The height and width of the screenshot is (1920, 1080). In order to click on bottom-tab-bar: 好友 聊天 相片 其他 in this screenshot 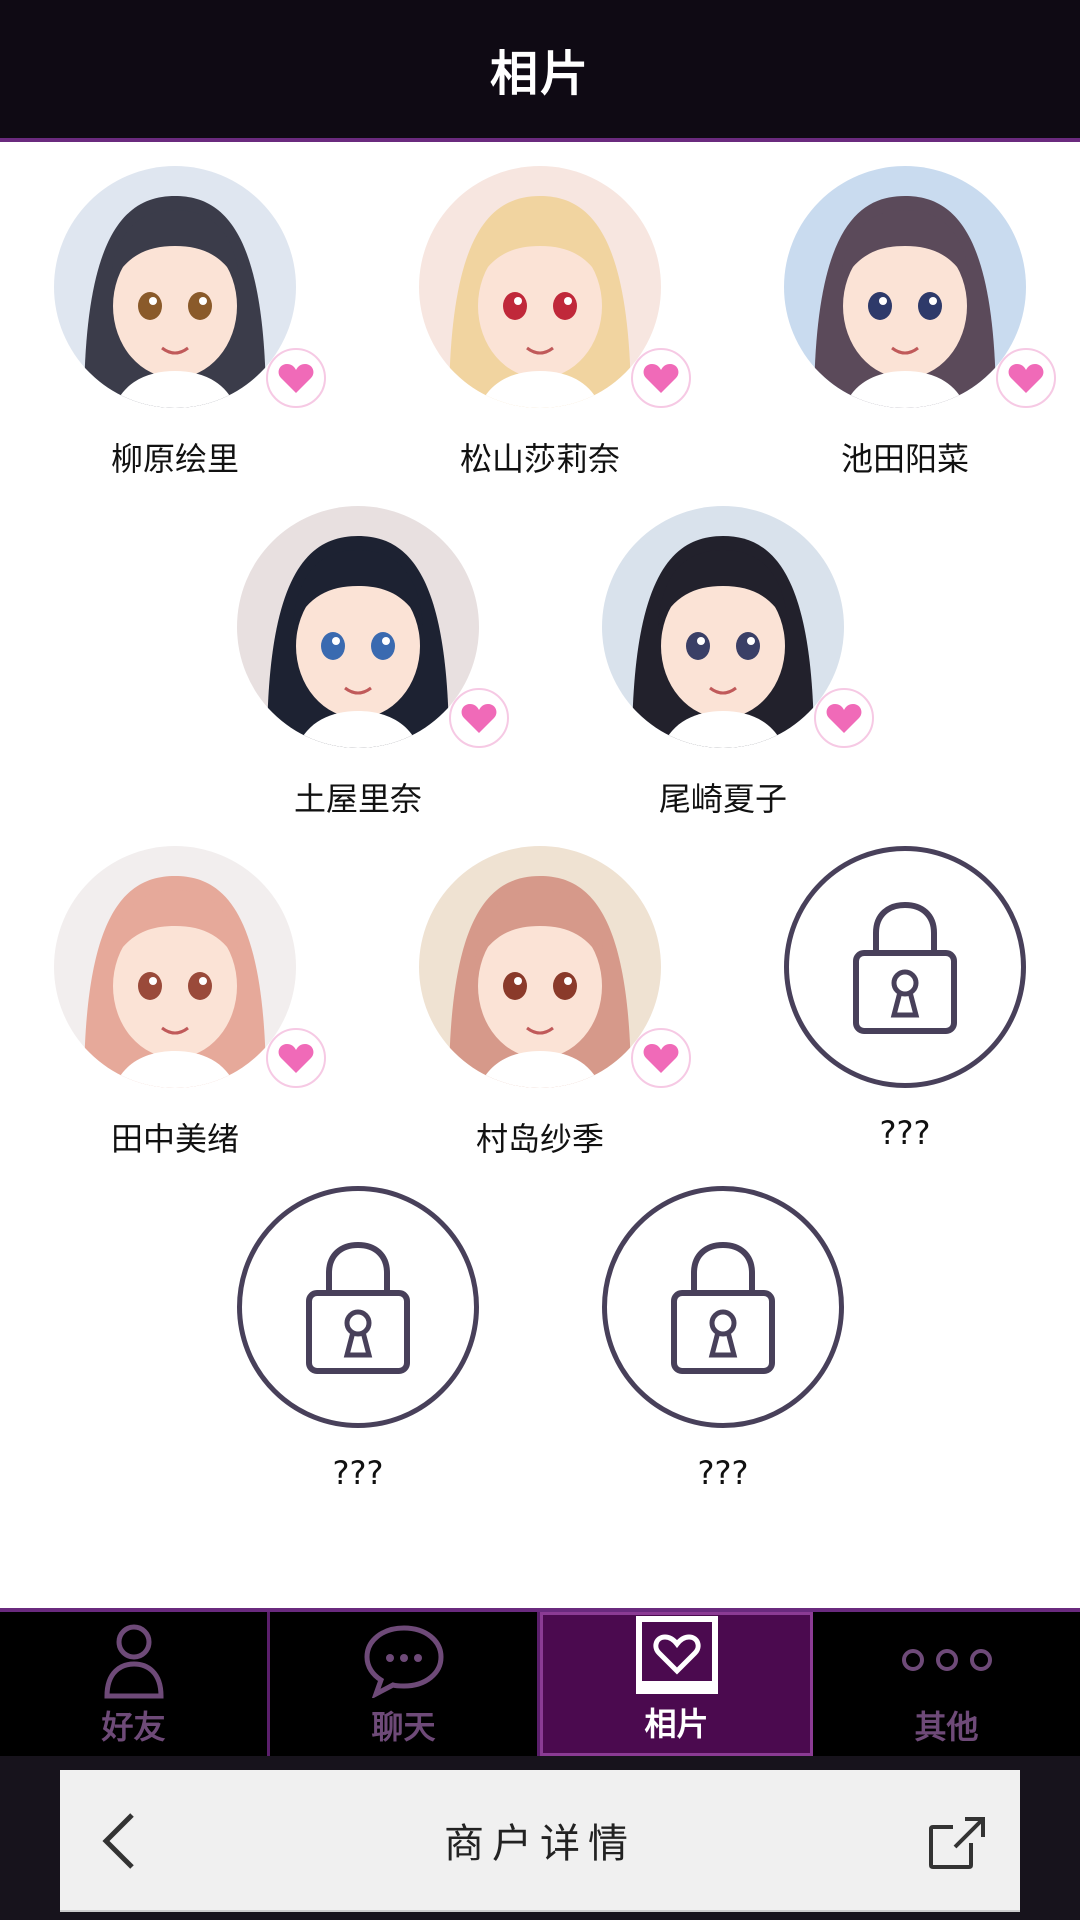, I will do `click(540, 1684)`.